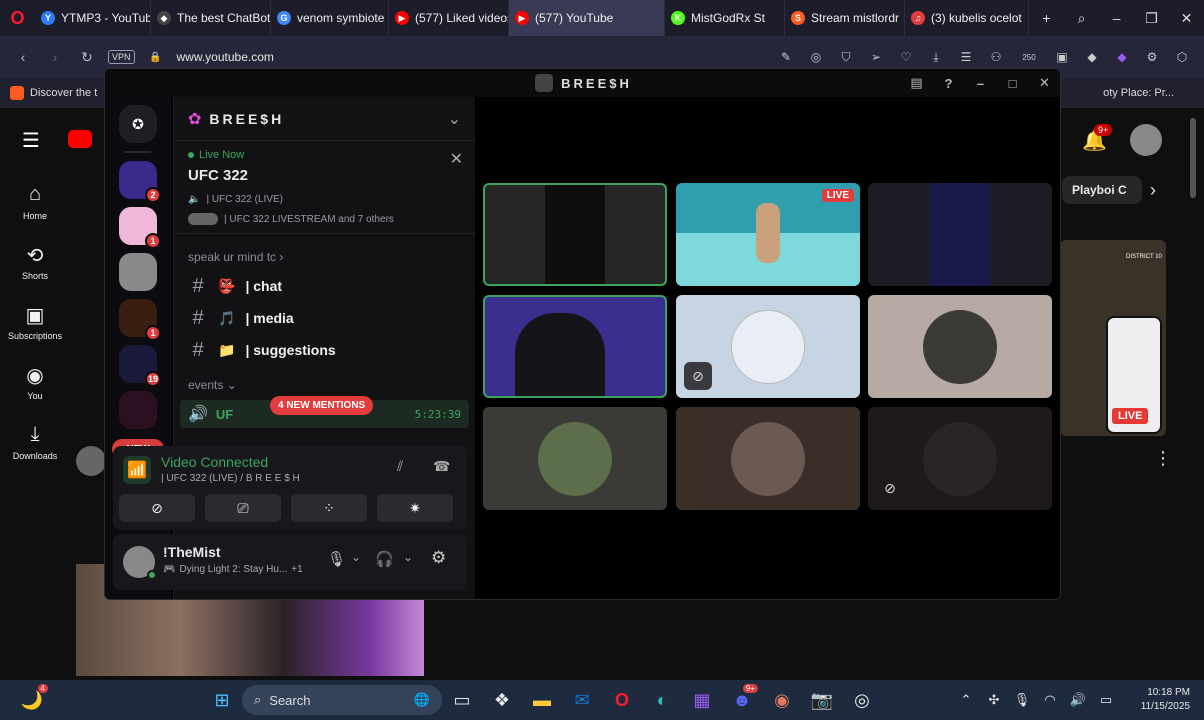  What do you see at coordinates (35, 202) in the screenshot?
I see `yt-nav-home: ⌂ Home` at bounding box center [35, 202].